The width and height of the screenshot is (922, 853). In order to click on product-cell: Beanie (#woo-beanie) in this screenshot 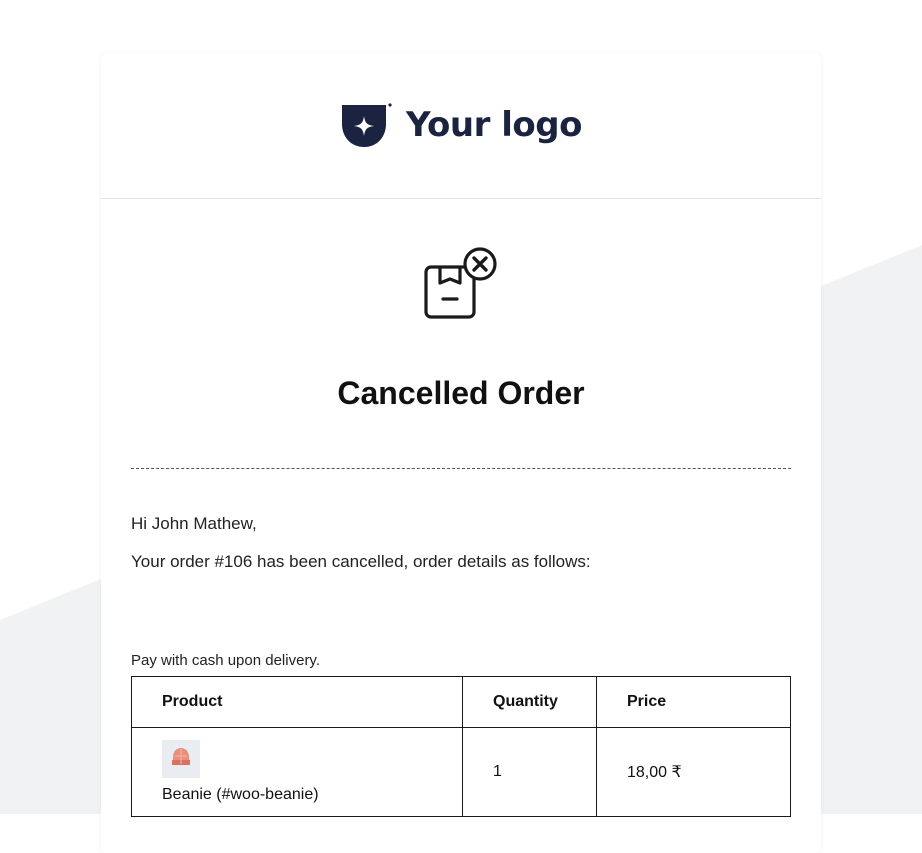, I will do `click(297, 772)`.